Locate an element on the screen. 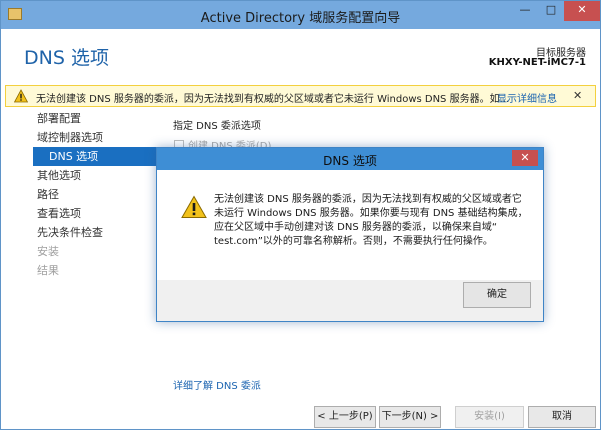 This screenshot has width=601, height=430. title-bar: Active Directory 域服务配置向导 — □ ✕ is located at coordinates (300, 15).